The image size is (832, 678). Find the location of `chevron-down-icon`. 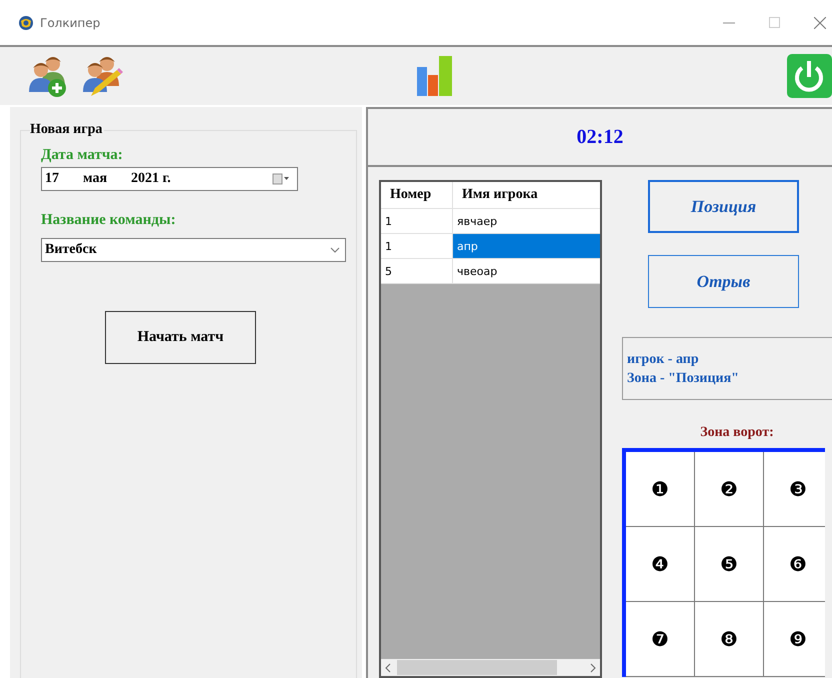

chevron-down-icon is located at coordinates (335, 250).